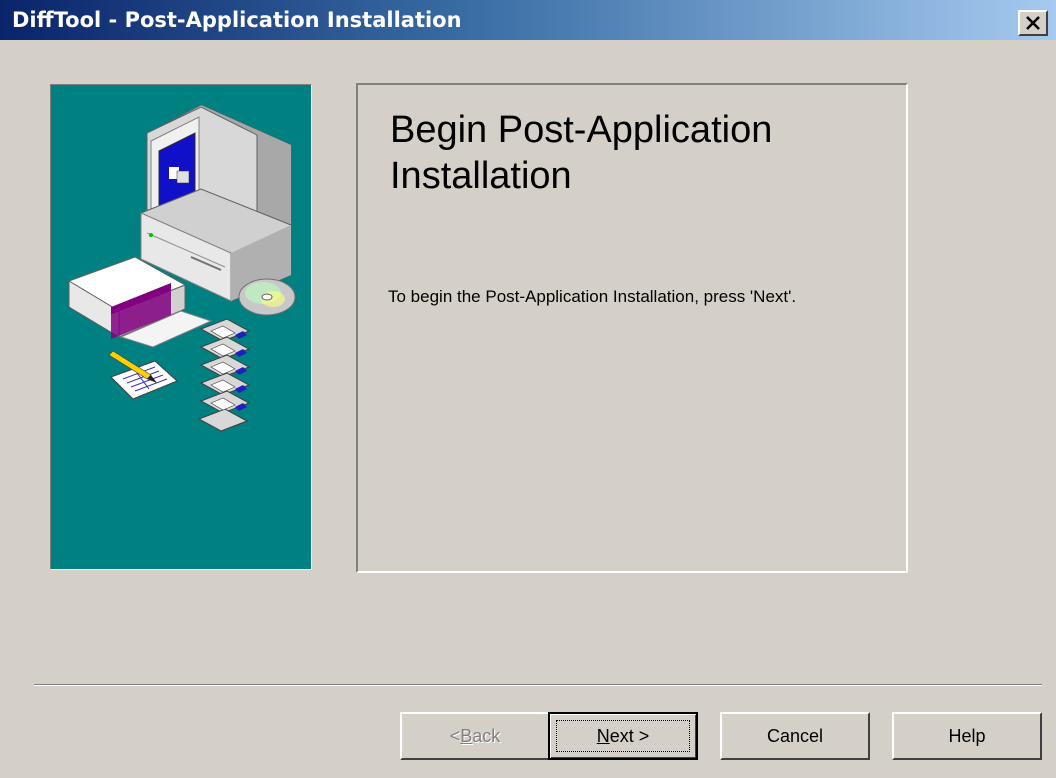 The width and height of the screenshot is (1056, 778). I want to click on notepad-pencil-icon, so click(142, 375).